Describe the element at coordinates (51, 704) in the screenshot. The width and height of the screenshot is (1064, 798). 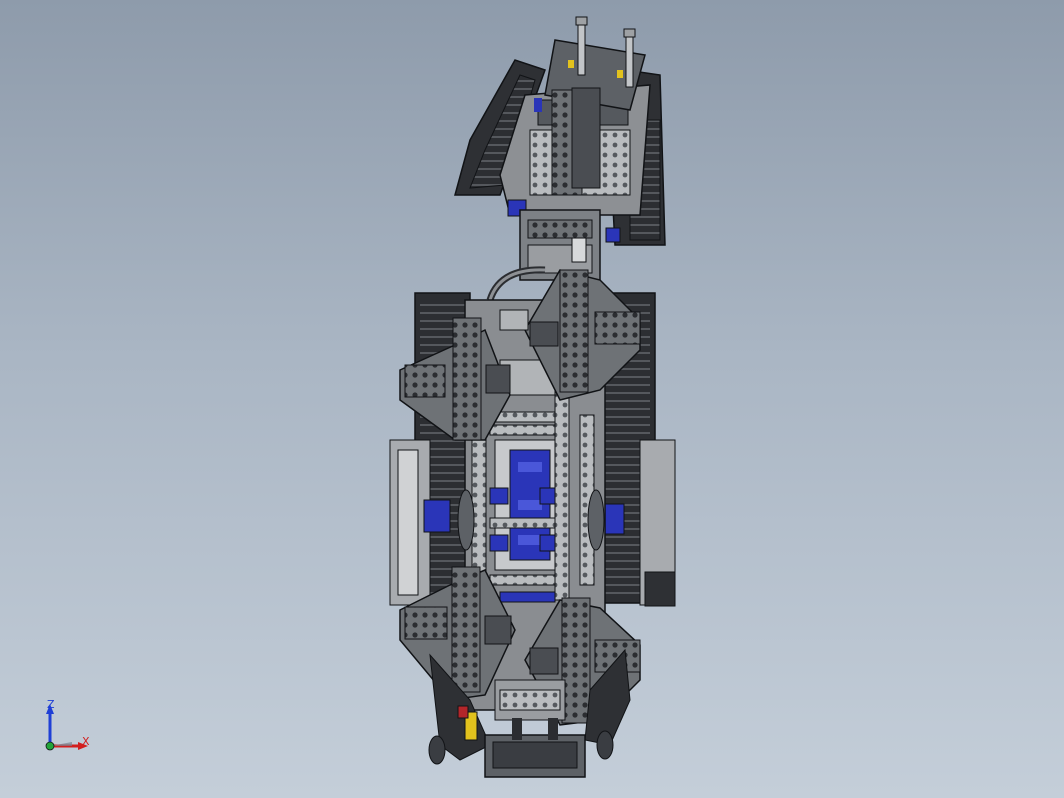
I see `z-axis-label: Z` at that location.